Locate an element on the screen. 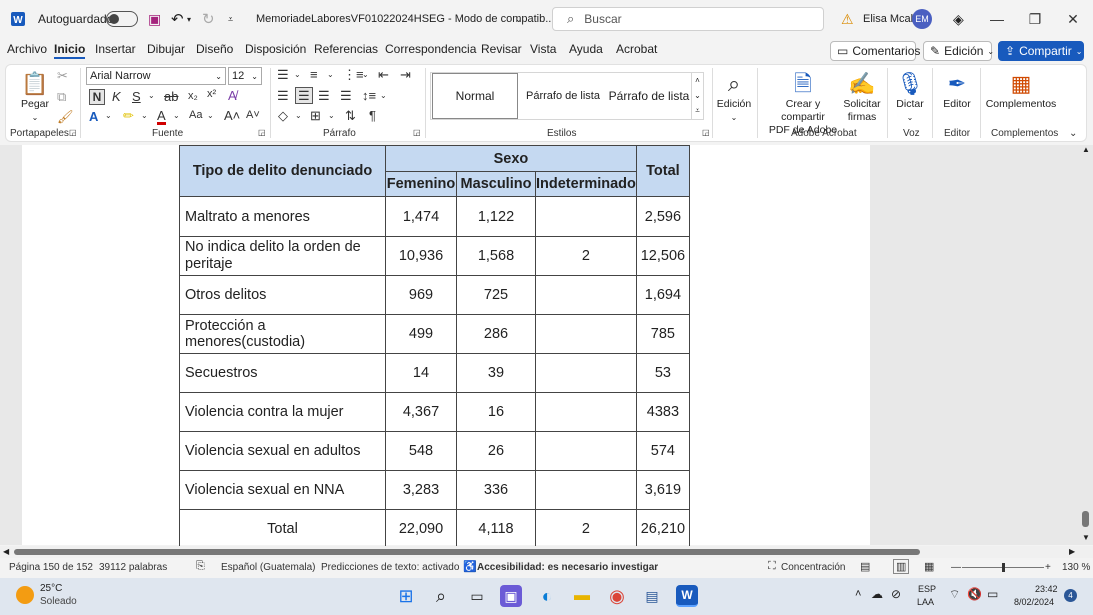 Image resolution: width=1093 pixels, height=615 pixels. superscript-icon: x² is located at coordinates (211, 94).